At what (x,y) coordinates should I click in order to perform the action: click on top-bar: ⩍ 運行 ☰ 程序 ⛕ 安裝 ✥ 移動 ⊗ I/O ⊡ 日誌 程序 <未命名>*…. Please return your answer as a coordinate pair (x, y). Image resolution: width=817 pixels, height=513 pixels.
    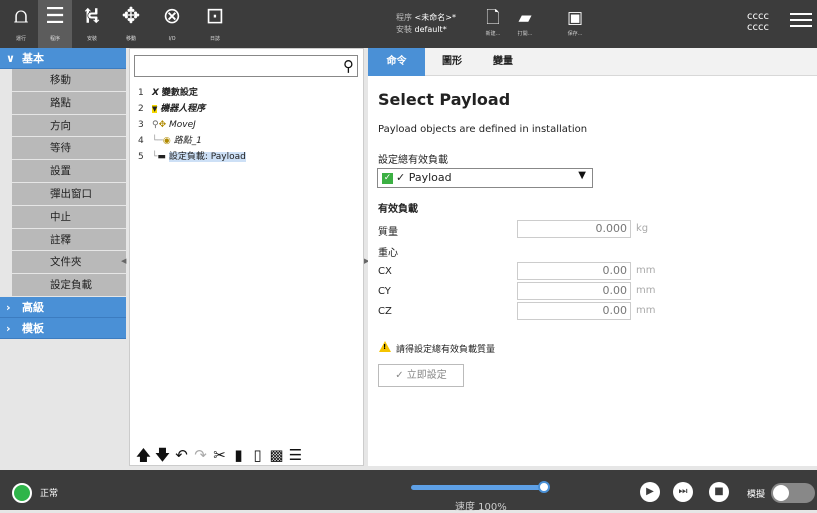
    Looking at the image, I should click on (408, 24).